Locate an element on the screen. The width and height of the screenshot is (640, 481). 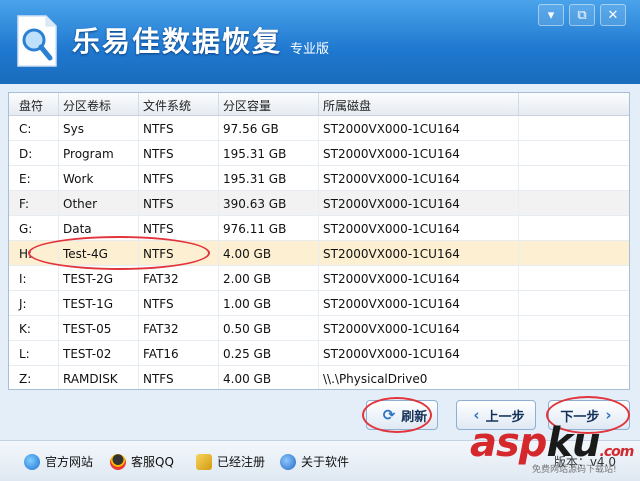
cell-volume-label: TEST-02 is located at coordinates (99, 353).